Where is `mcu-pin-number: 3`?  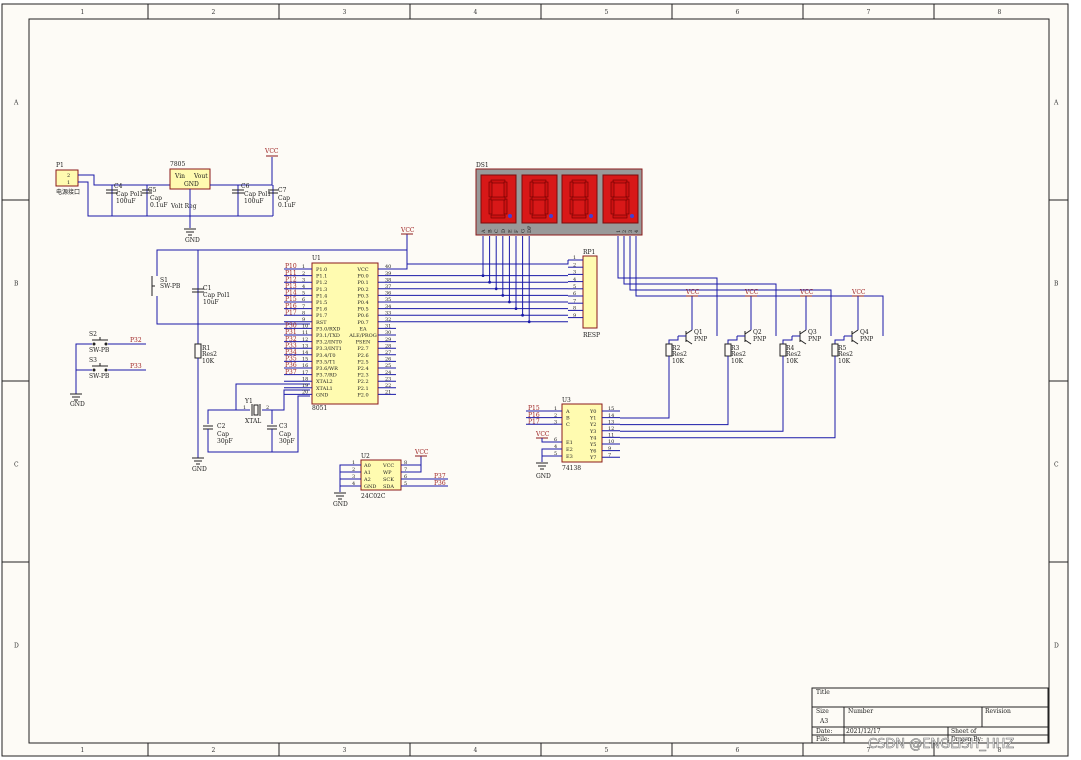 mcu-pin-number: 3 is located at coordinates (303, 280).